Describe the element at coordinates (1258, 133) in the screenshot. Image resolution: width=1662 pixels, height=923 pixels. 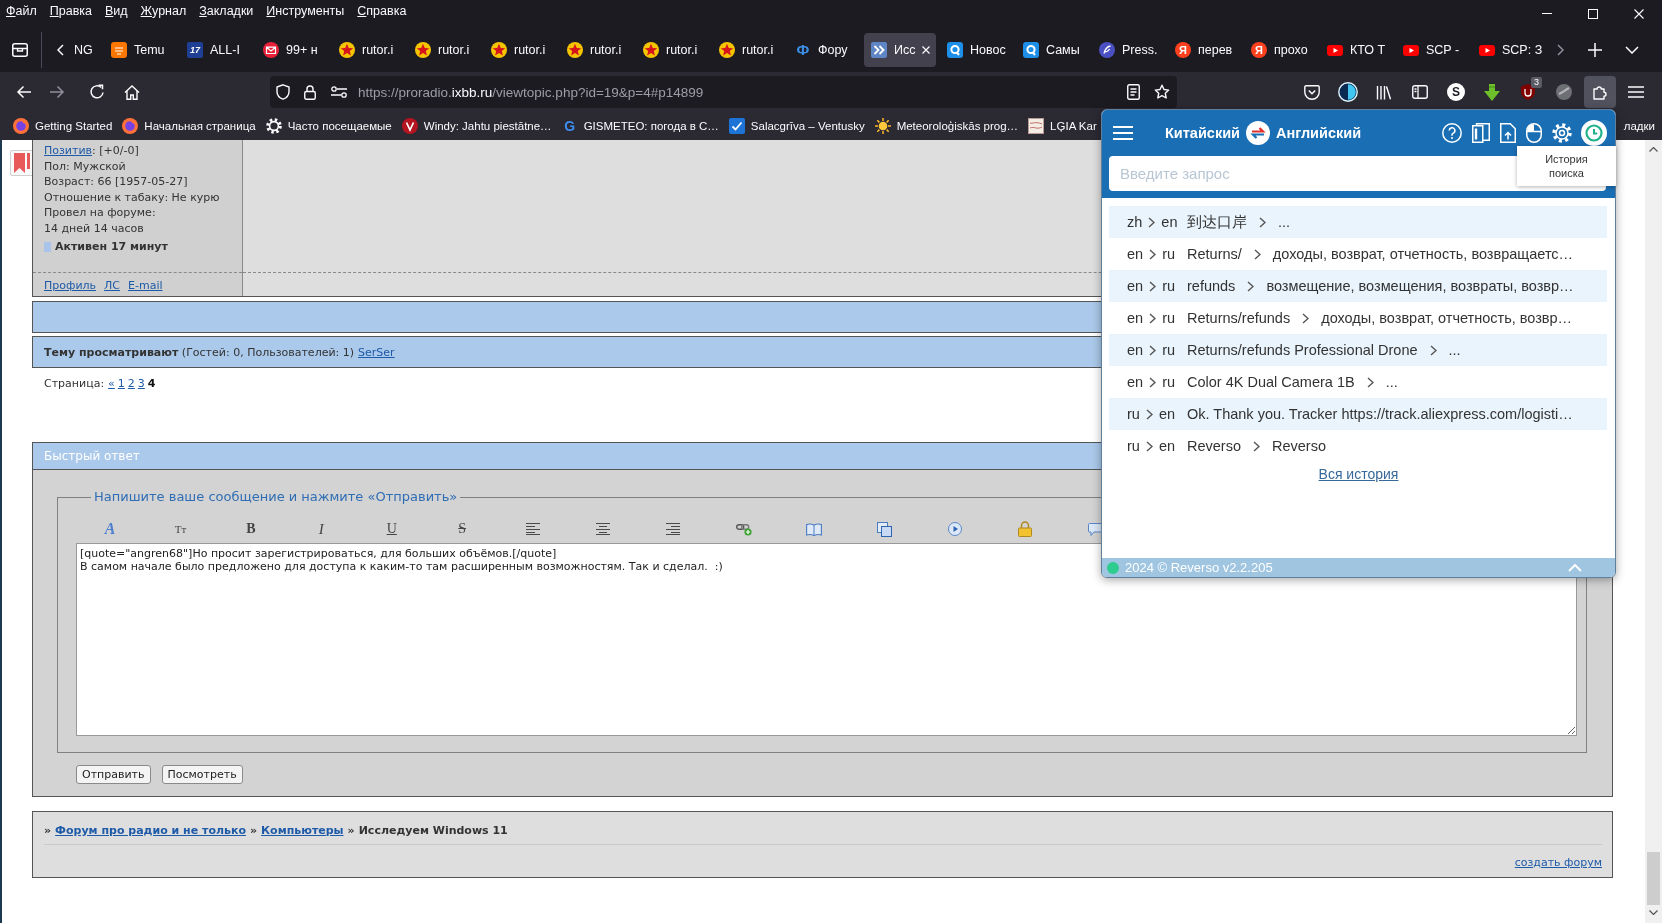
I see `swap-icon` at that location.